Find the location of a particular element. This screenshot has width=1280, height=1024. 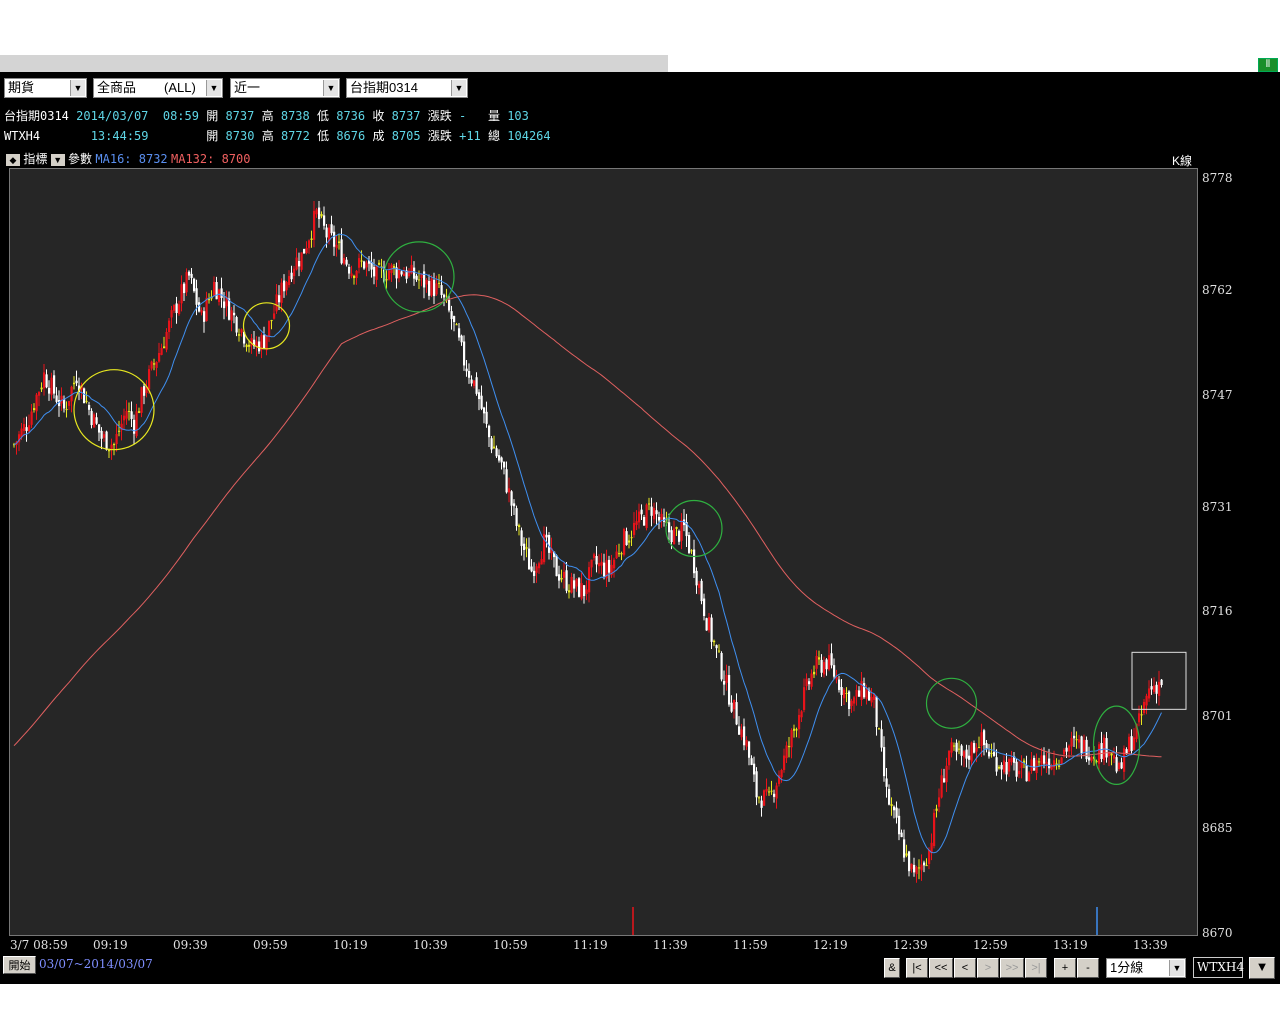

symbol-select: 台指期0314 ▼ is located at coordinates (407, 88).